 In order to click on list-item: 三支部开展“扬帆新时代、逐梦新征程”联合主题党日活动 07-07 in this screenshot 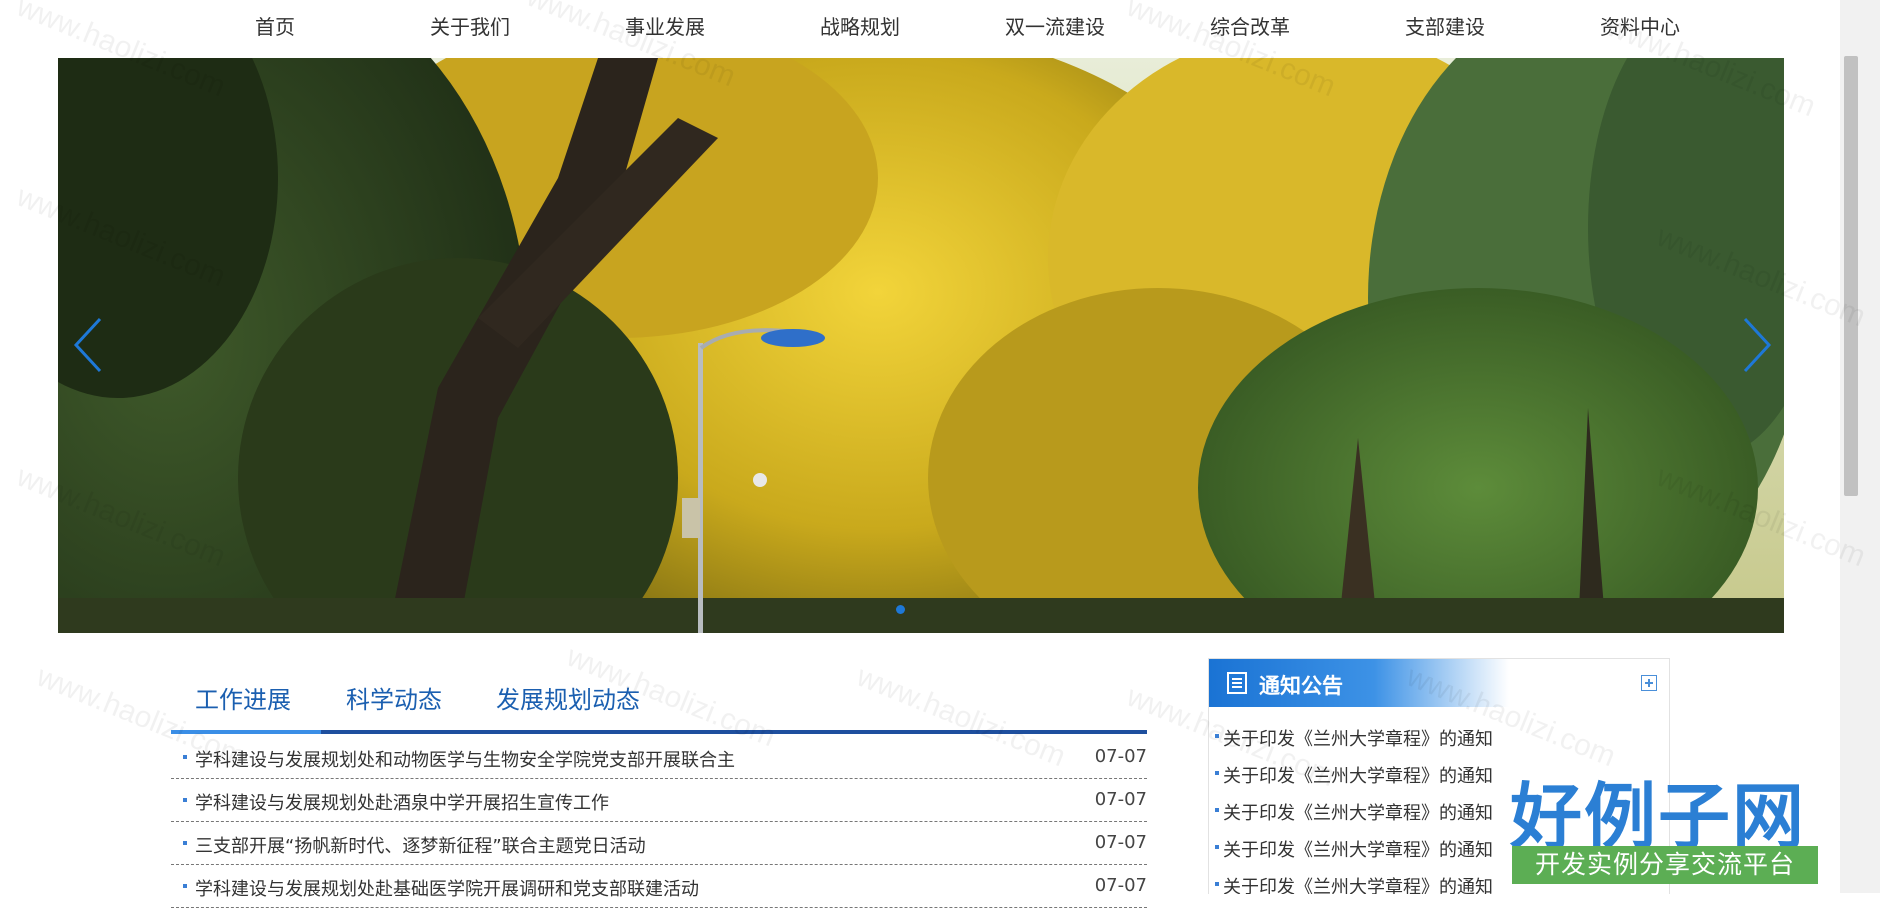, I will do `click(659, 843)`.